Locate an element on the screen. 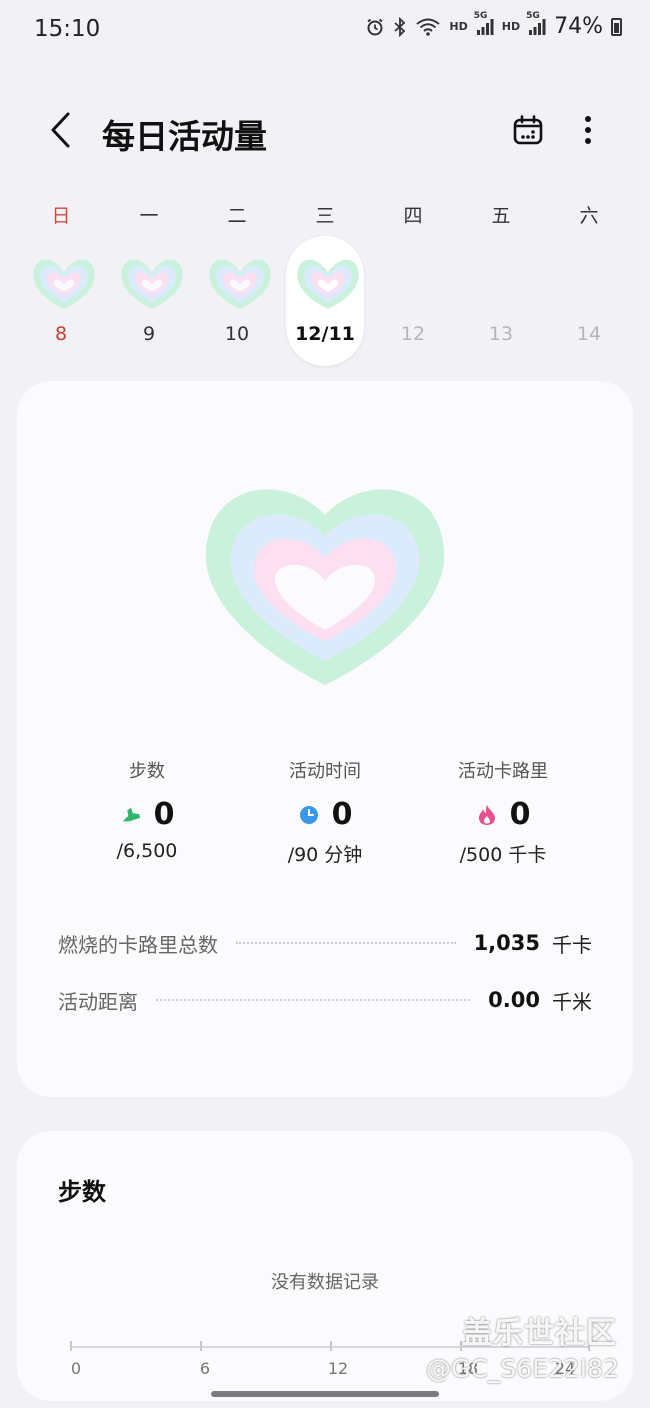 This screenshot has height=1408, width=650. more-vertical-icon is located at coordinates (588, 130).